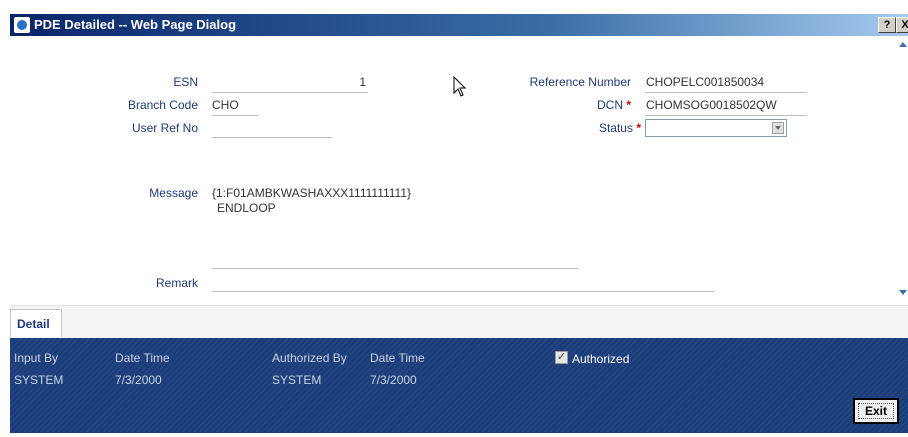  What do you see at coordinates (290, 92) in the screenshot?
I see `esn-field-underline` at bounding box center [290, 92].